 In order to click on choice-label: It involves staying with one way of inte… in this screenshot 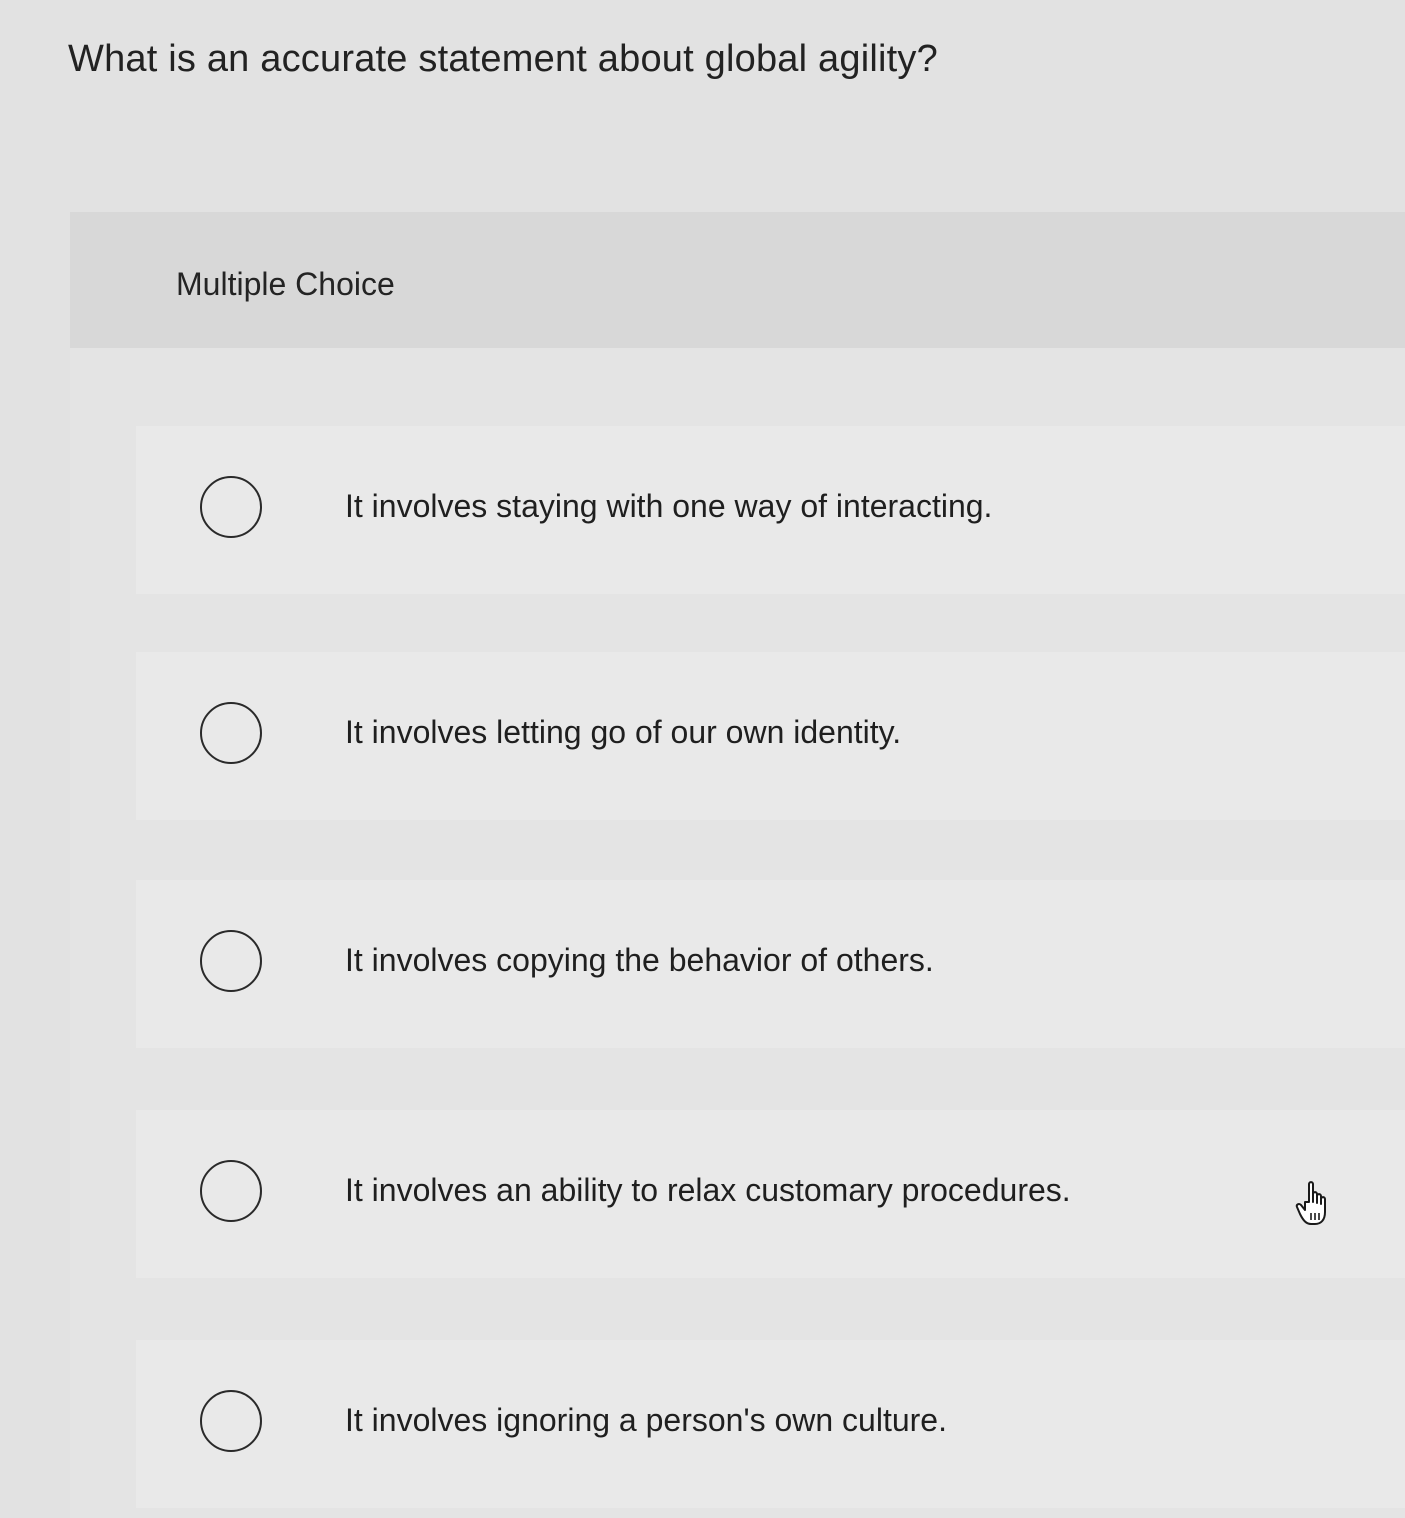, I will do `click(669, 506)`.